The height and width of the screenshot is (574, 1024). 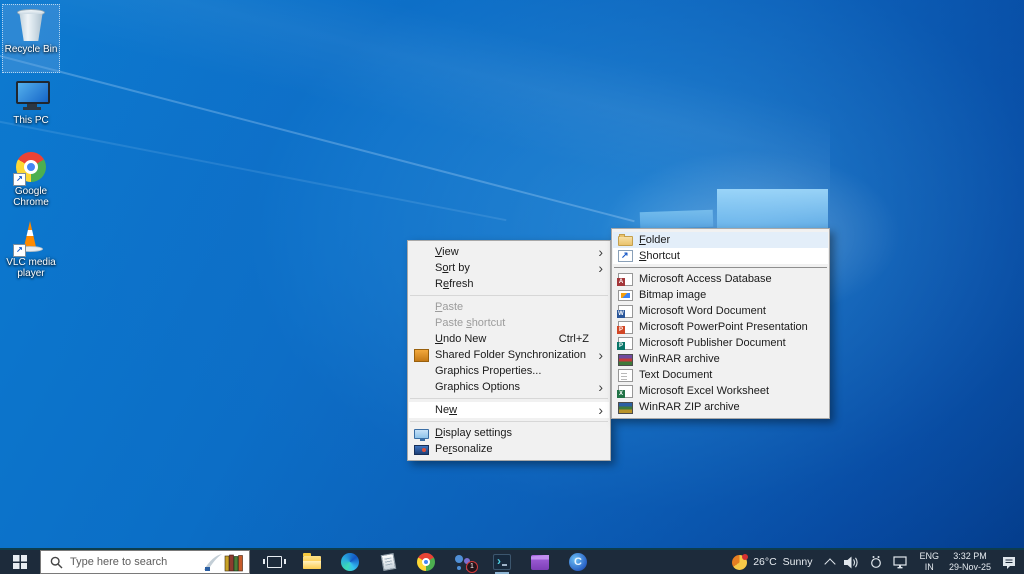 I want to click on taskbar-chrome-button, so click(x=426, y=562).